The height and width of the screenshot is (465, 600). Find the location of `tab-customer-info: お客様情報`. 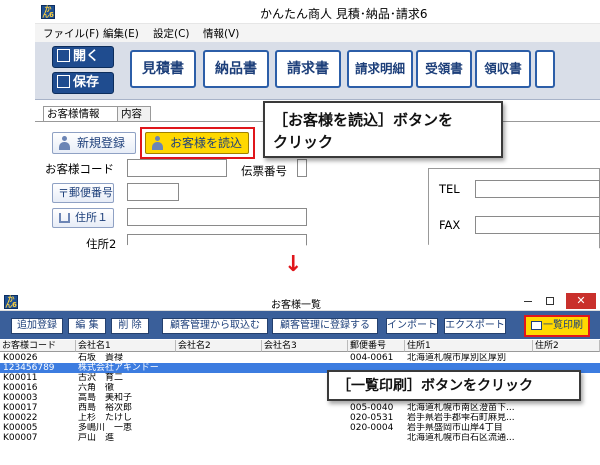

tab-customer-info: お客様情報 is located at coordinates (84, 114).